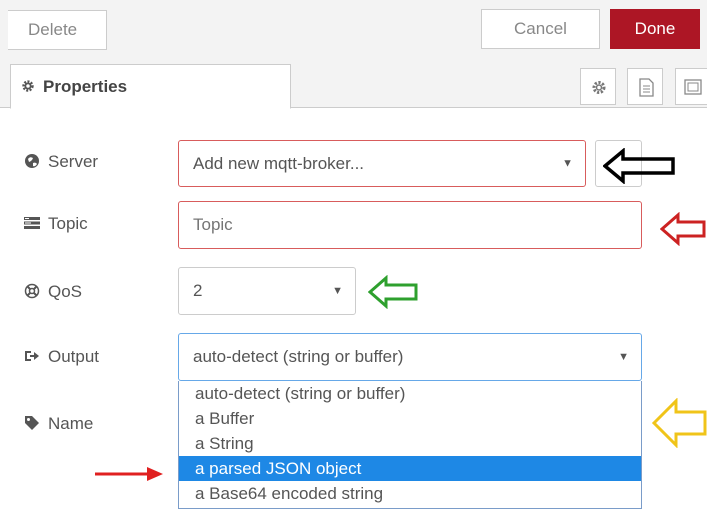 The height and width of the screenshot is (509, 707). Describe the element at coordinates (32, 356) in the screenshot. I see `sign-out-icon` at that location.